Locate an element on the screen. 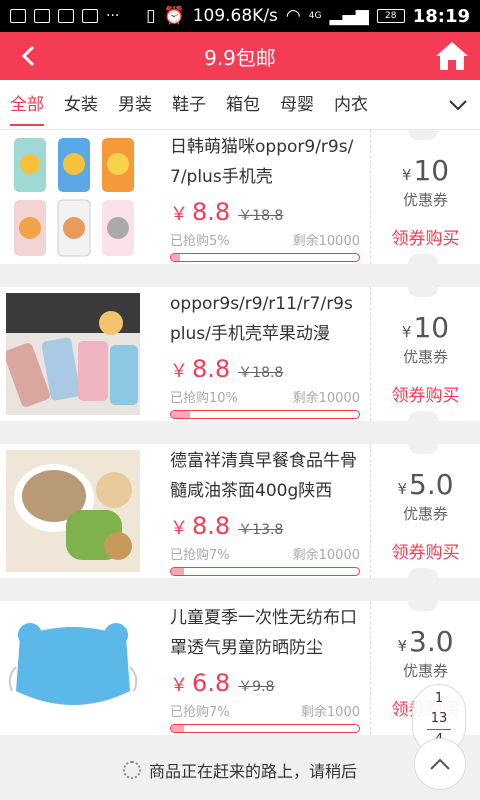 This screenshot has width=480, height=800. clock: 18:19 is located at coordinates (441, 16).